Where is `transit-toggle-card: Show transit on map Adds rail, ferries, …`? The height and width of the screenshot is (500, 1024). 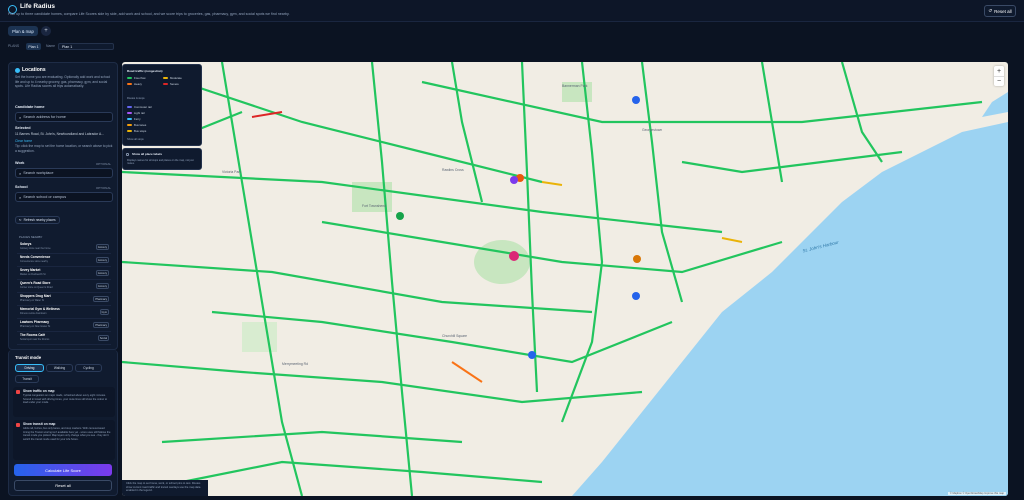 transit-toggle-card: Show transit on map Adds rail, ferries, … is located at coordinates (64, 440).